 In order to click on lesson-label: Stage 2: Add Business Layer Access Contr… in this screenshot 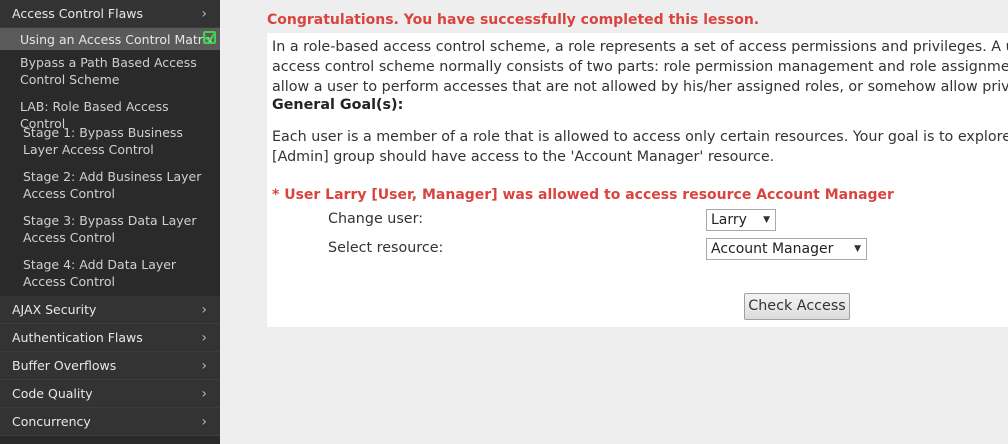, I will do `click(112, 185)`.